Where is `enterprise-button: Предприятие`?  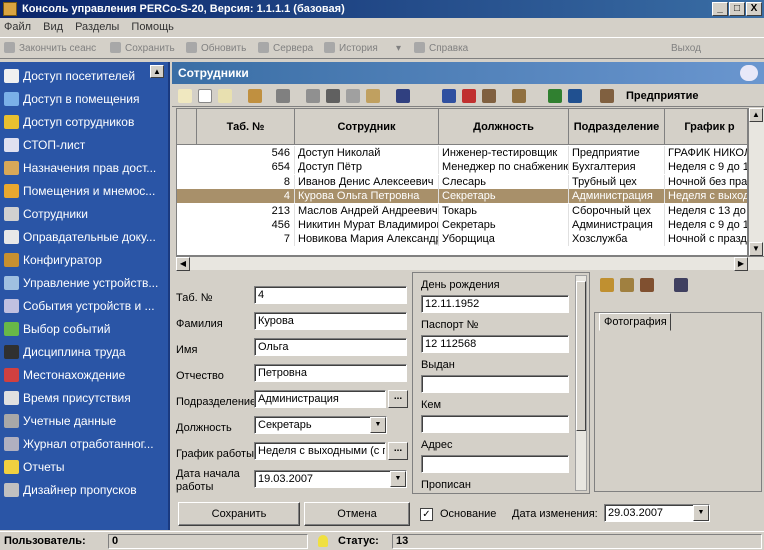
enterprise-button: Предприятие is located at coordinates (662, 96).